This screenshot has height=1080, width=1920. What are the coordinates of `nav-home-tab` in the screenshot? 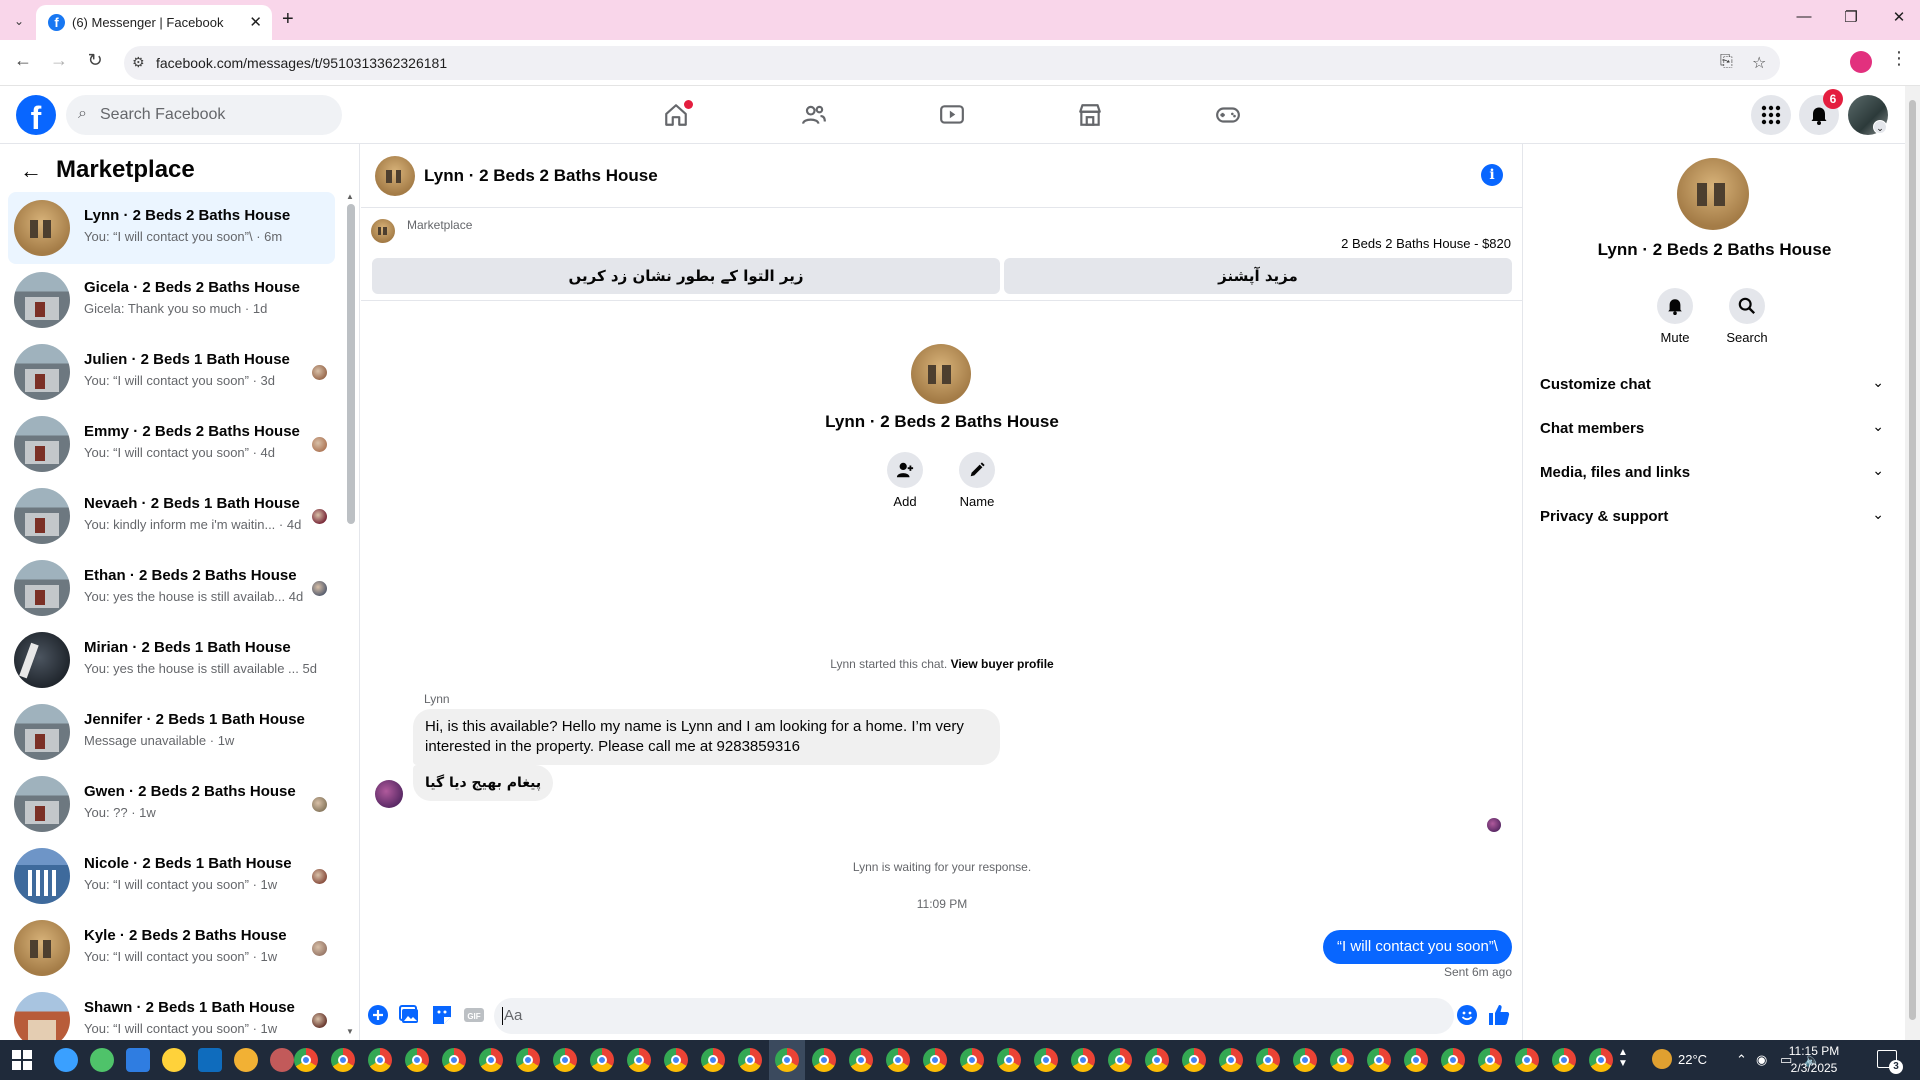 It's located at (676, 115).